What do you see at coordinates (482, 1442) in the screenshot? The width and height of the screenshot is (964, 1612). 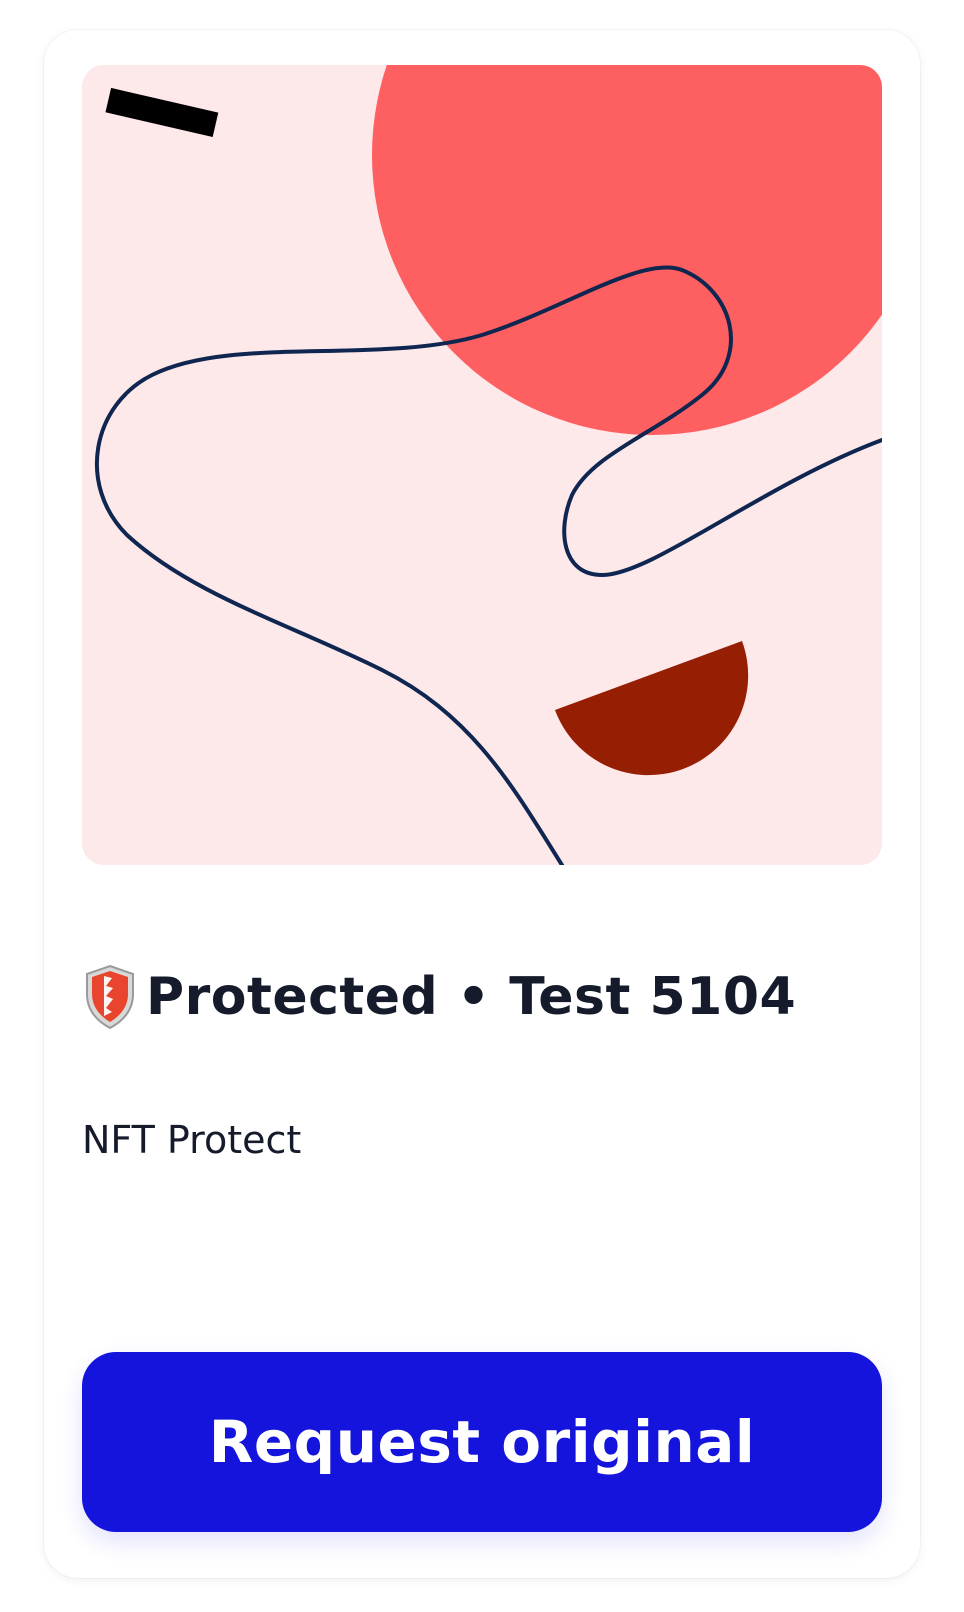 I see `request-original-button: Request original` at bounding box center [482, 1442].